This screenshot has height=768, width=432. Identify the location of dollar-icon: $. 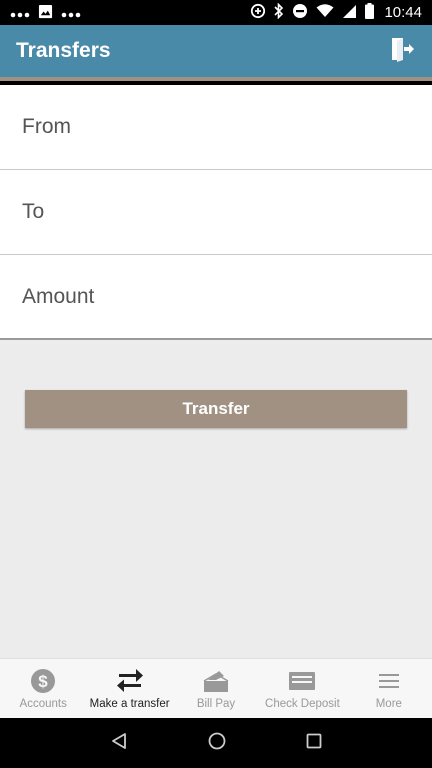
(43, 681).